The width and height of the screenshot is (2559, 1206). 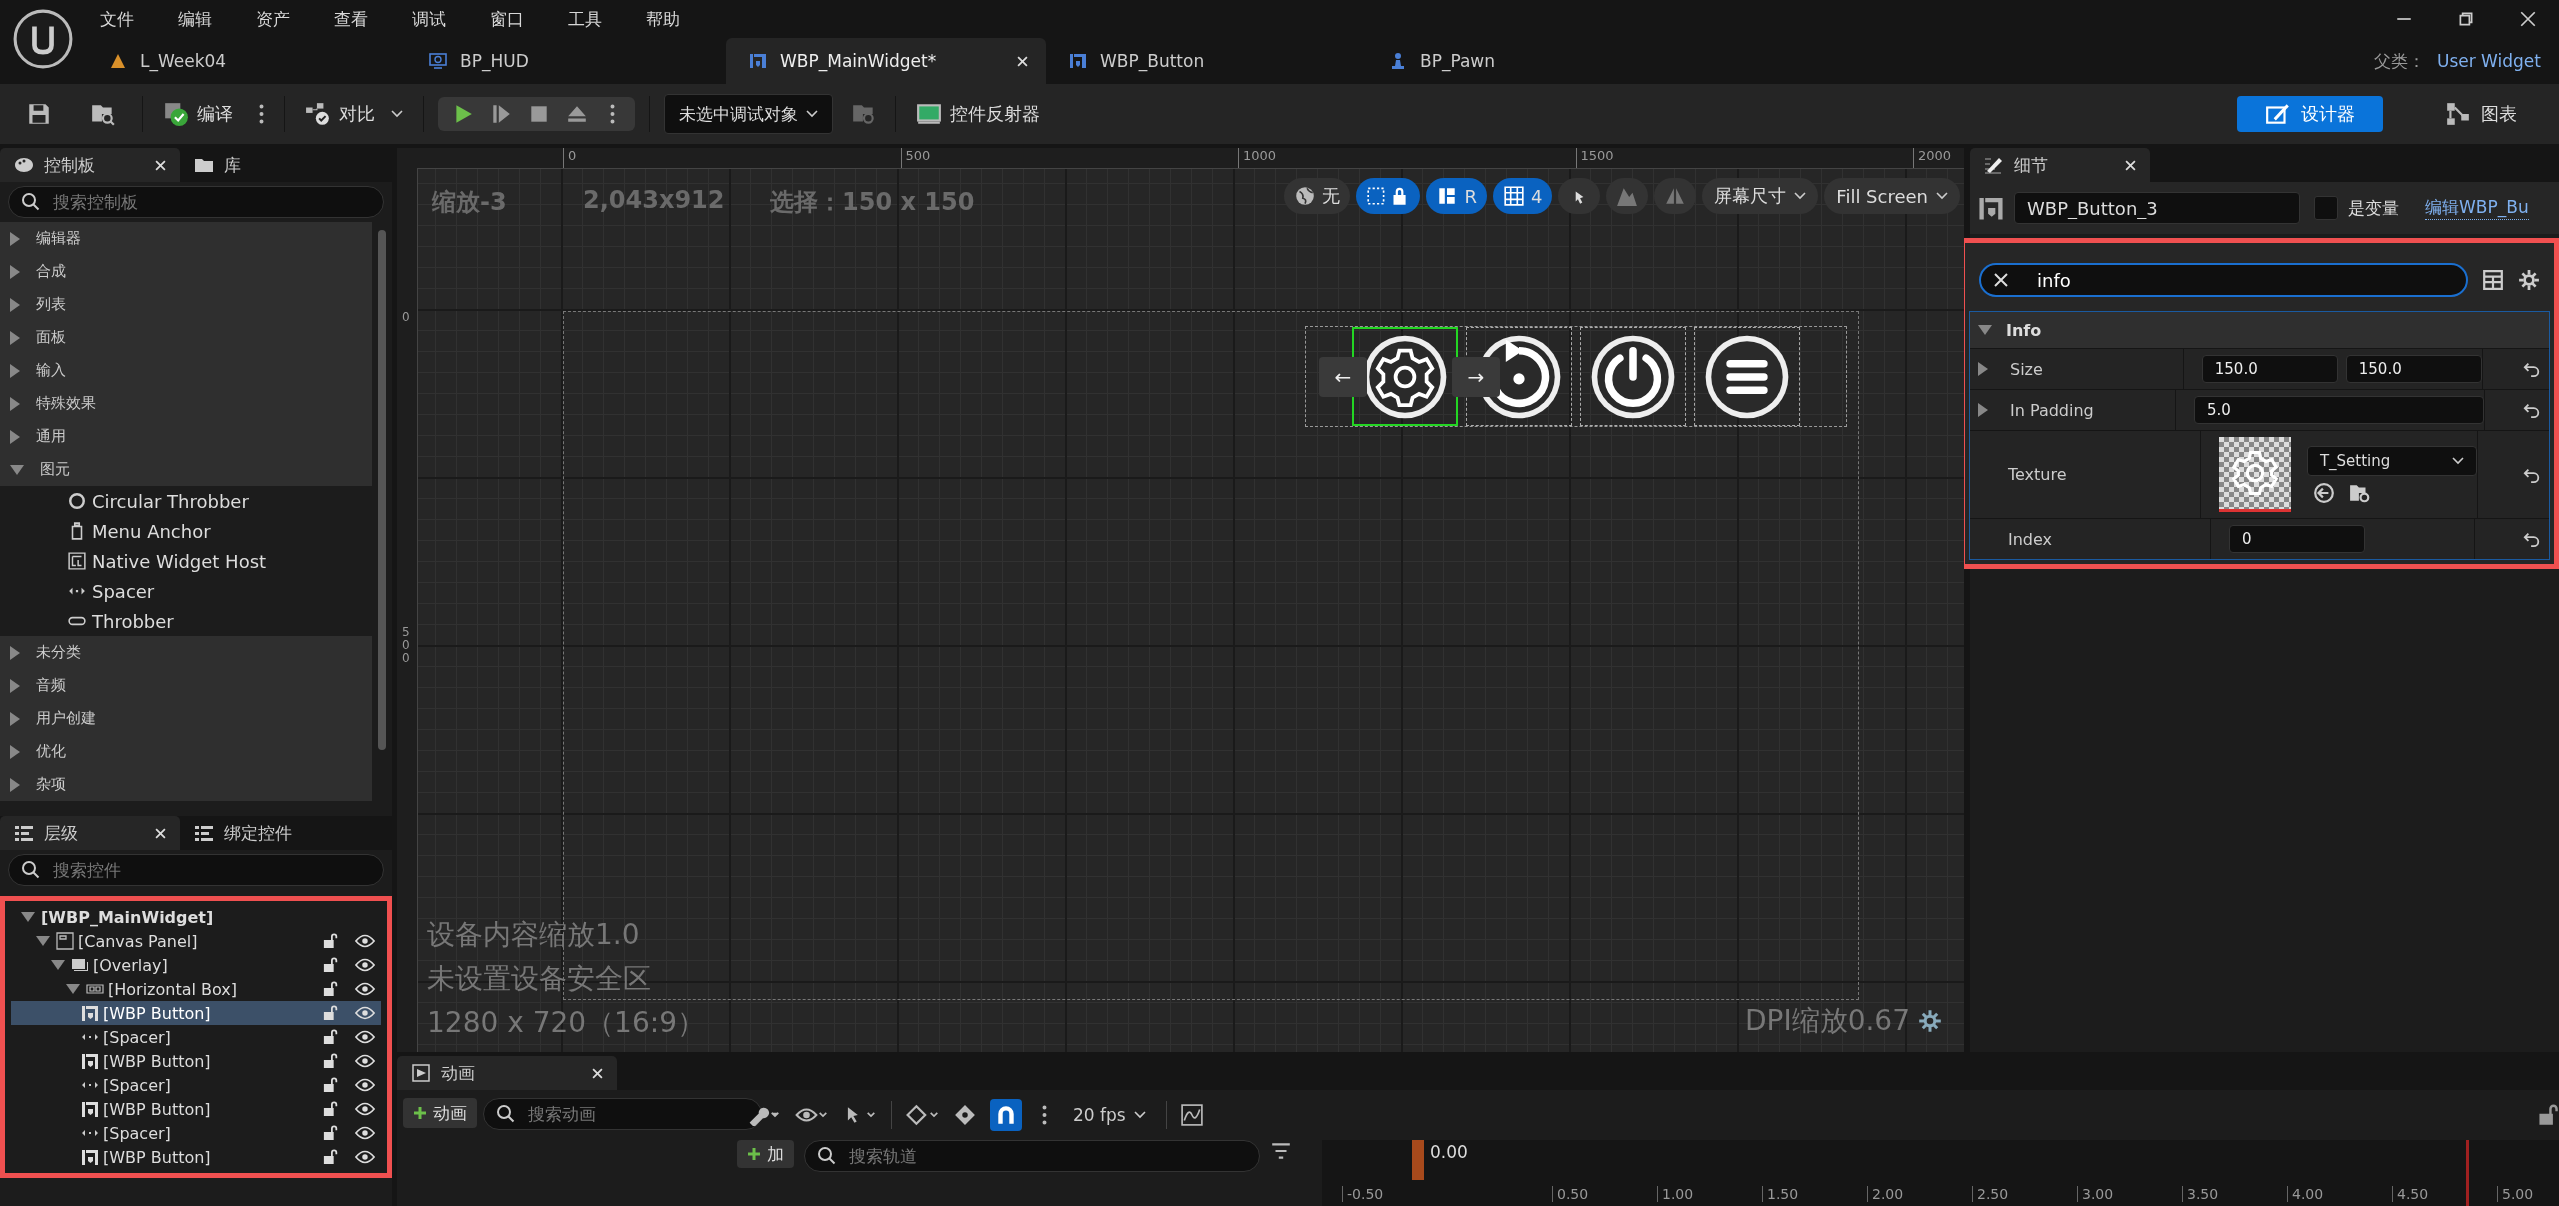 I want to click on diff-dropdown: 对比, so click(x=354, y=114).